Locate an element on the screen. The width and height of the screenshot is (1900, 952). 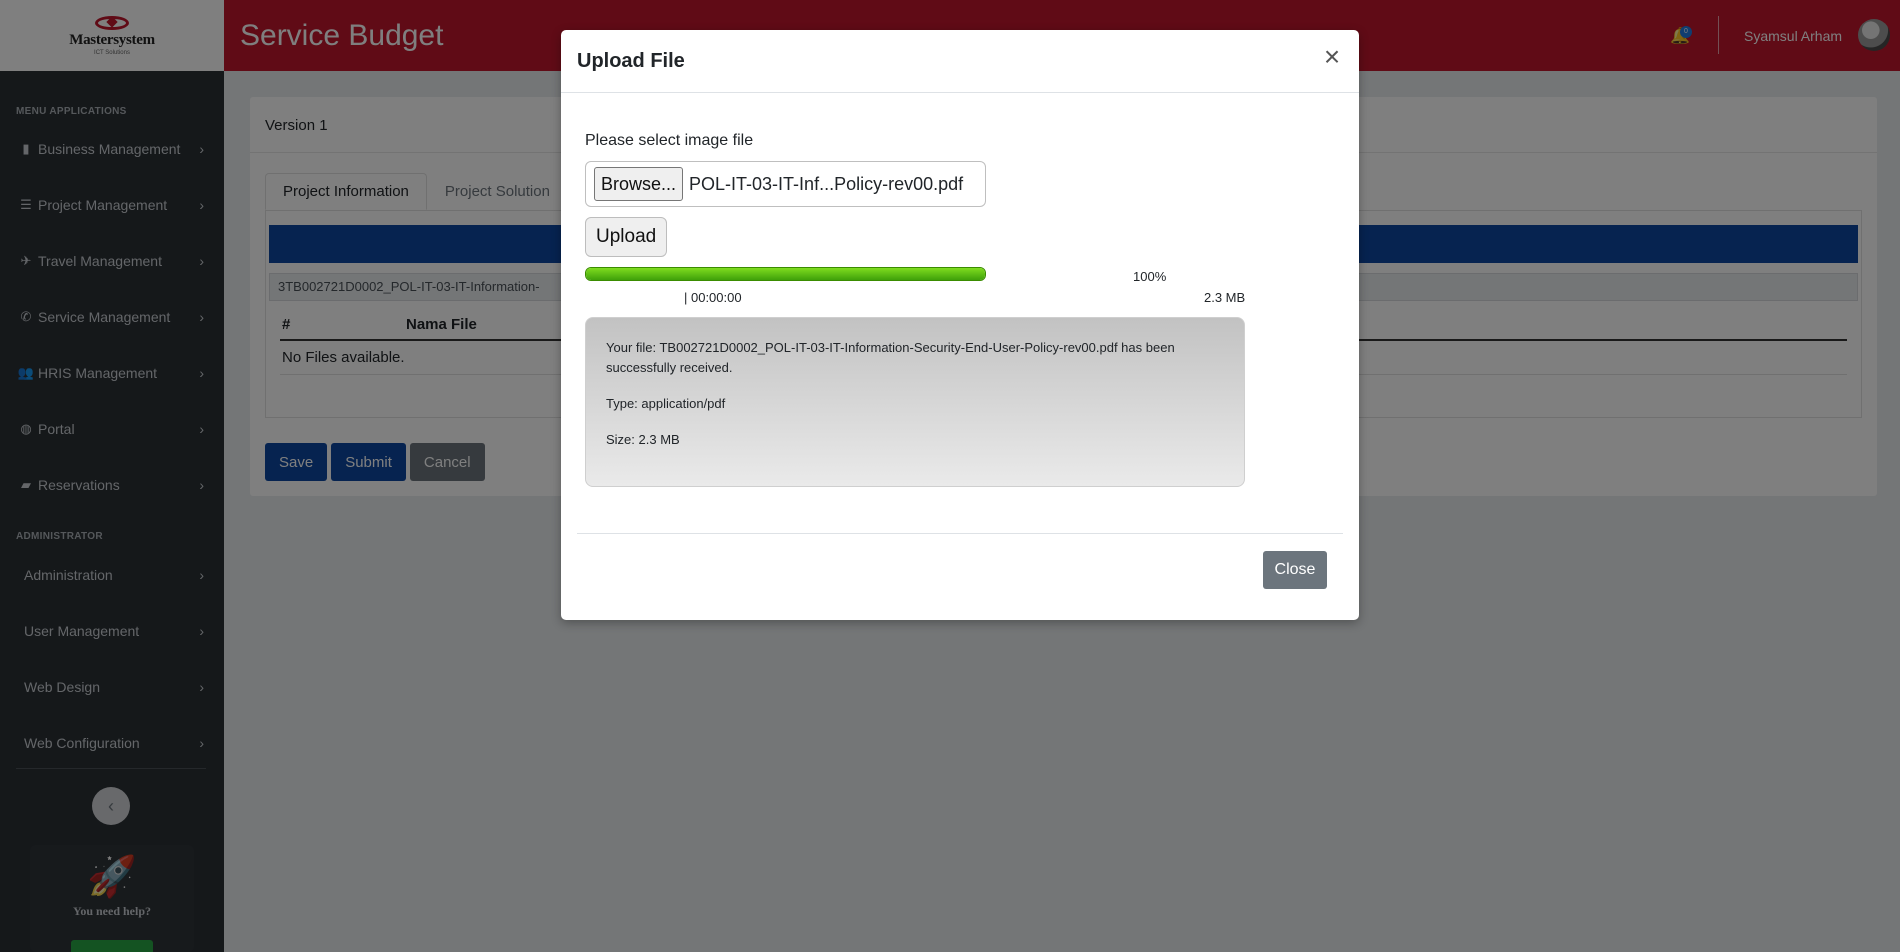
modal-footer-divider is located at coordinates (960, 533).